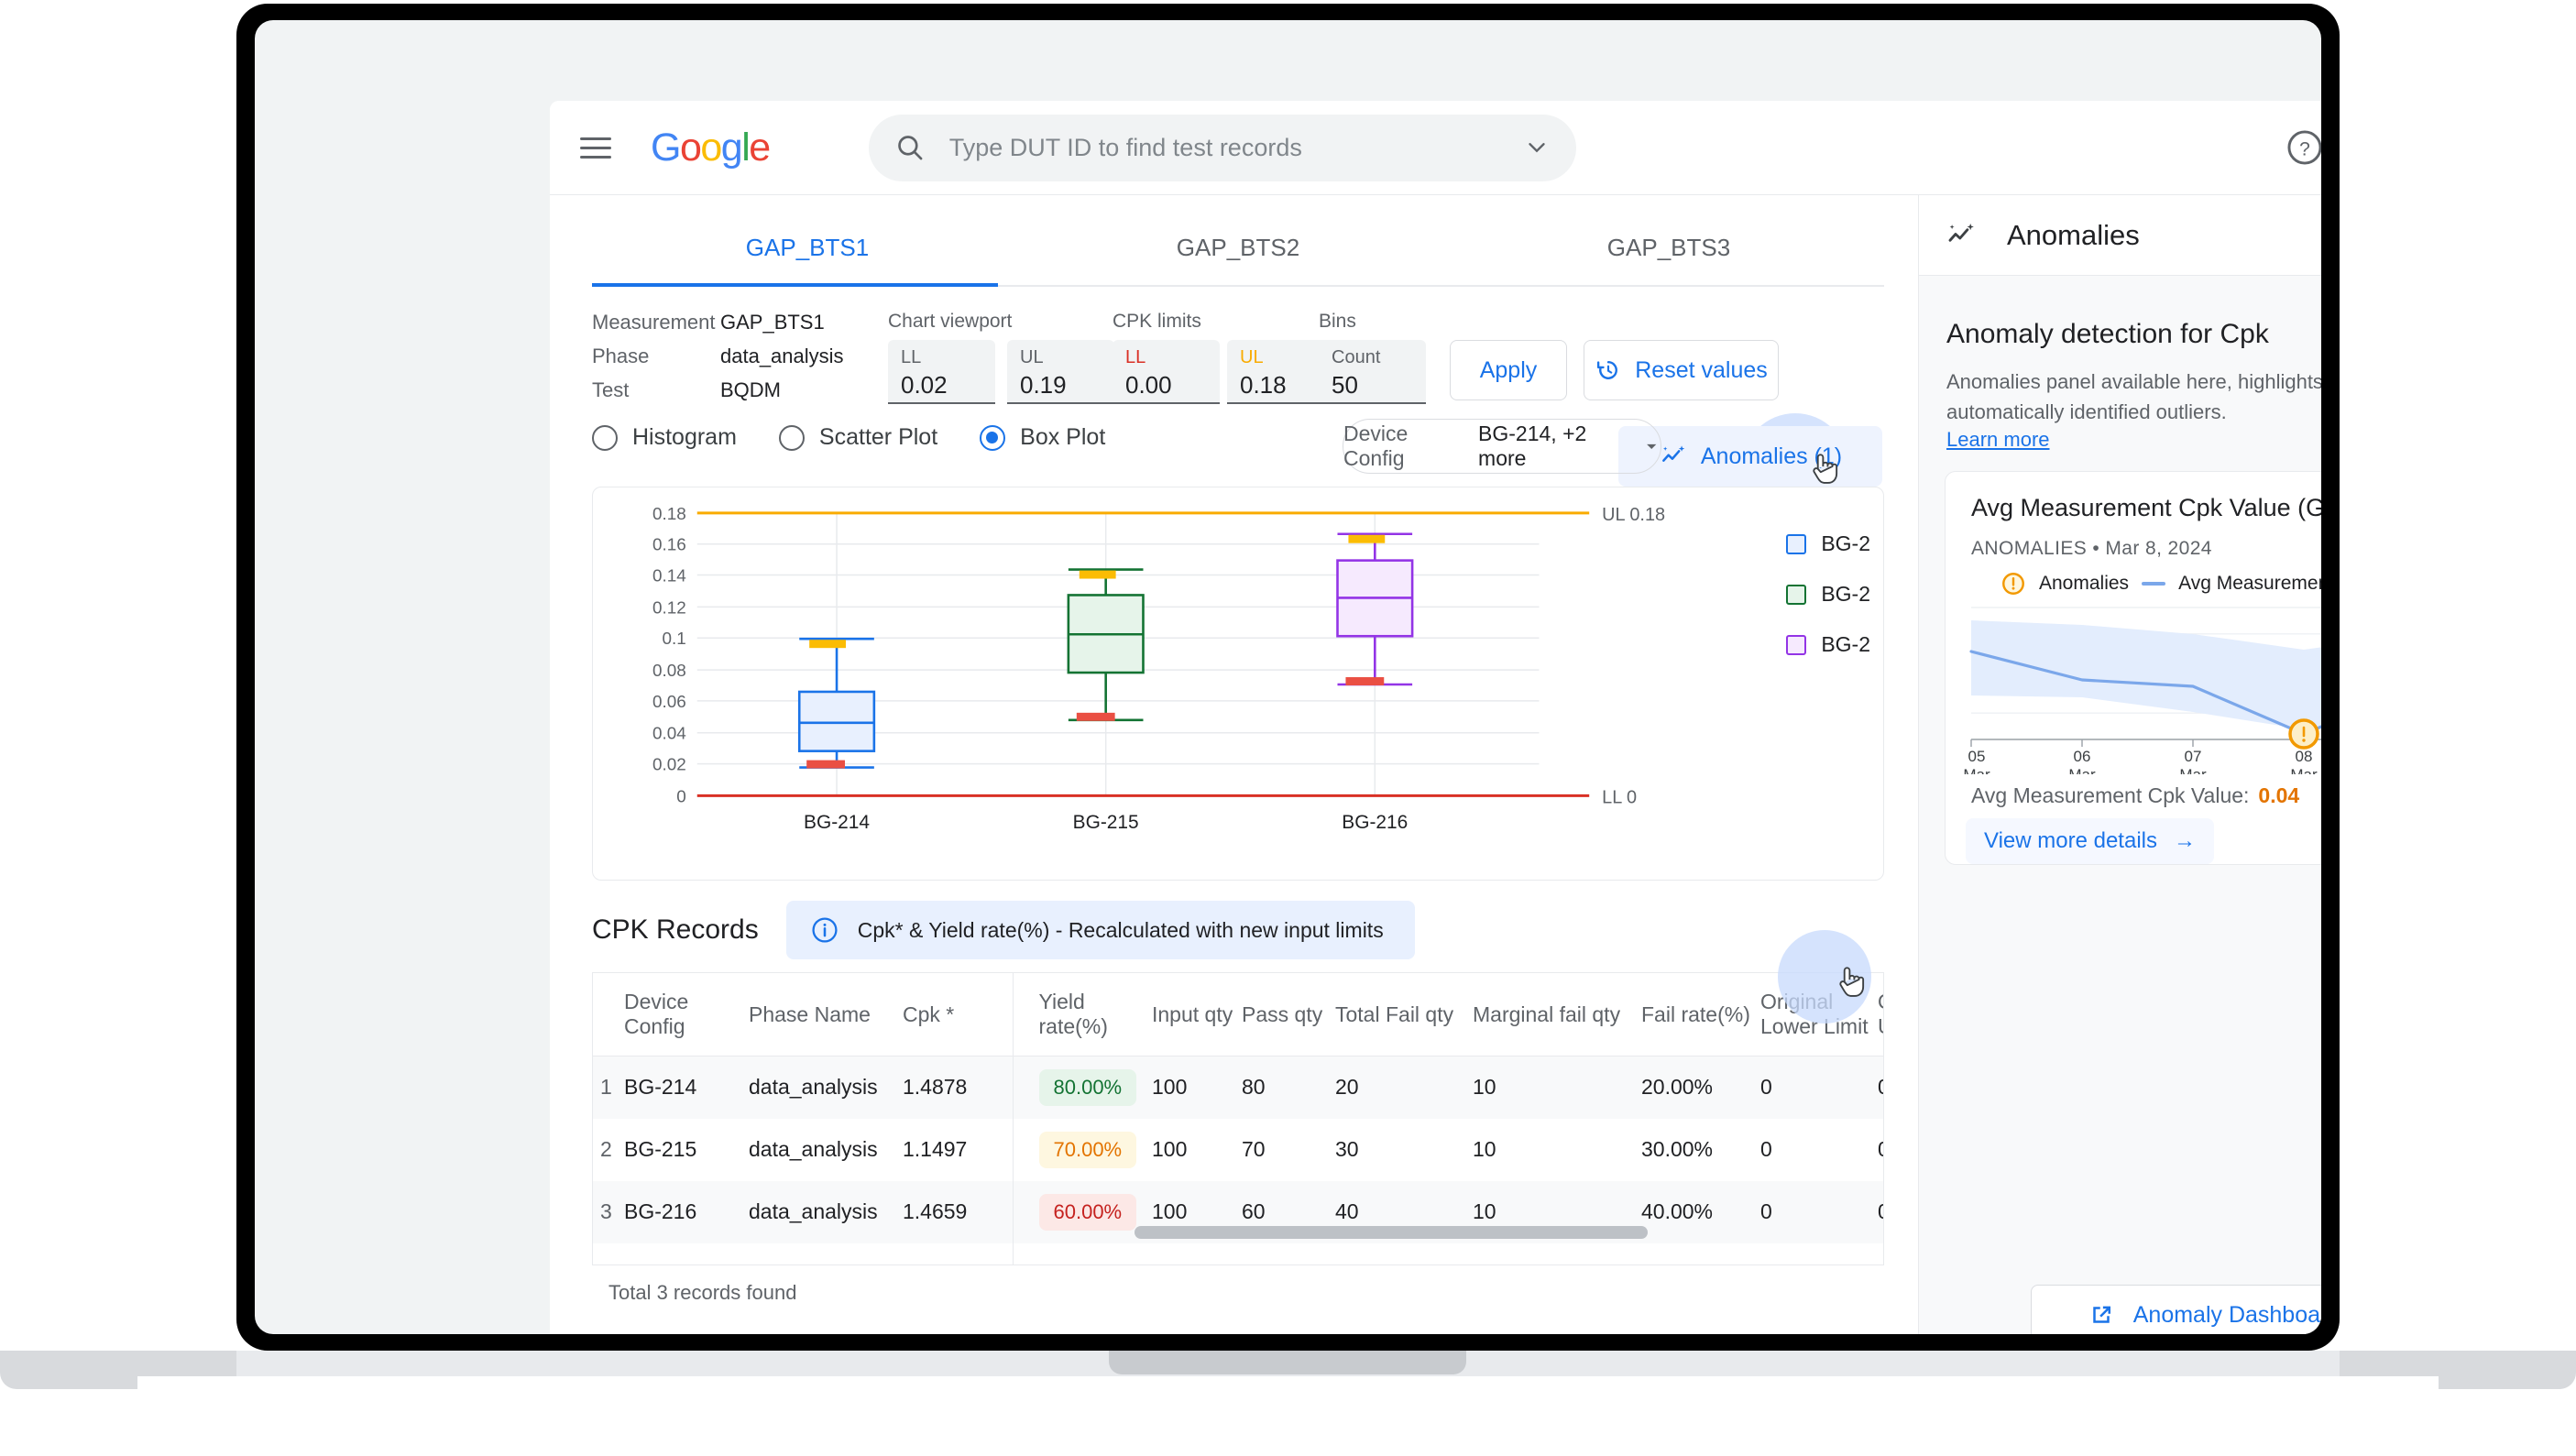 The image size is (2576, 1456). I want to click on field-value: 0.19, so click(1043, 385).